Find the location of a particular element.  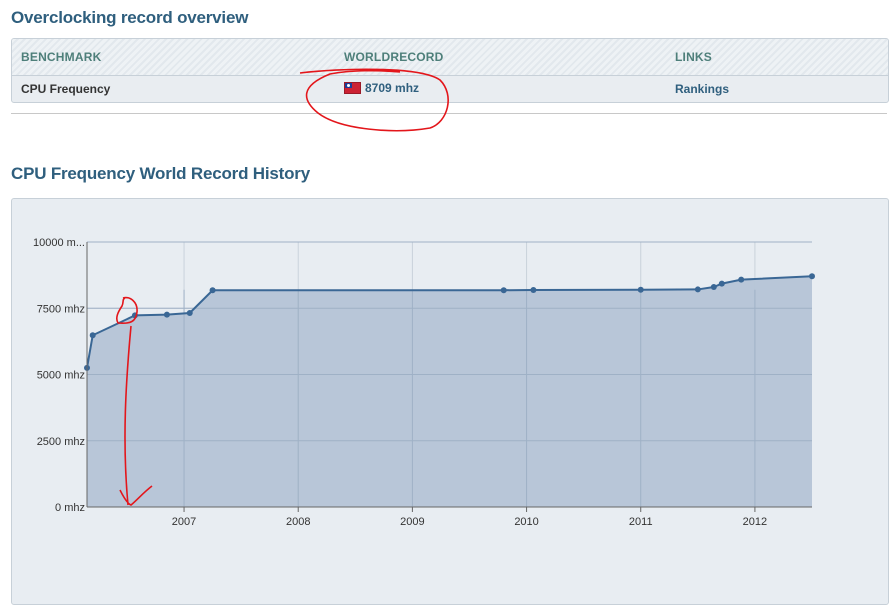

y-tick-label: 2500 mhz is located at coordinates (61, 442).